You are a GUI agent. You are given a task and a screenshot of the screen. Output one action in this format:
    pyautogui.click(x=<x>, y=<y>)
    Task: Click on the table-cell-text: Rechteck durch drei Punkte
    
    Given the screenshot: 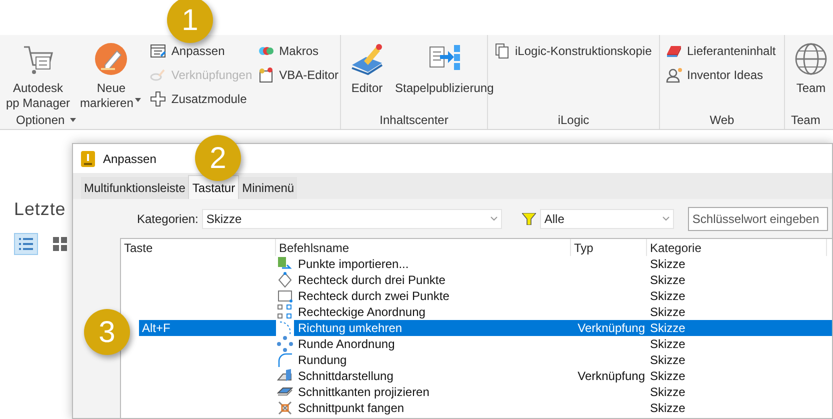 What is the action you would take?
    pyautogui.click(x=372, y=280)
    